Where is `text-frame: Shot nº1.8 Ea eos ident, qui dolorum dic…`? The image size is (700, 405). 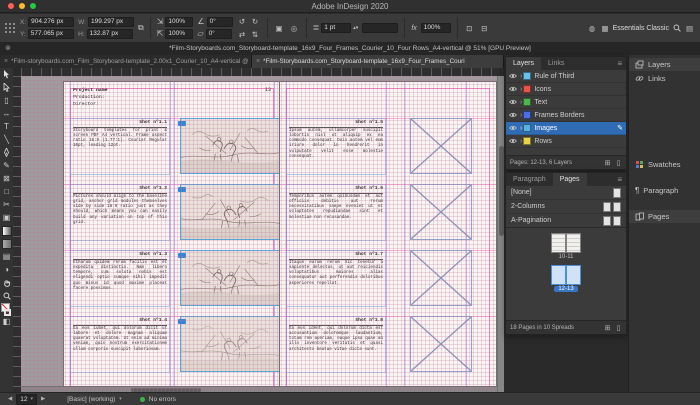 text-frame: Shot nº1.8 Ea eos ident, qui dolorum dic… is located at coordinates (336, 344).